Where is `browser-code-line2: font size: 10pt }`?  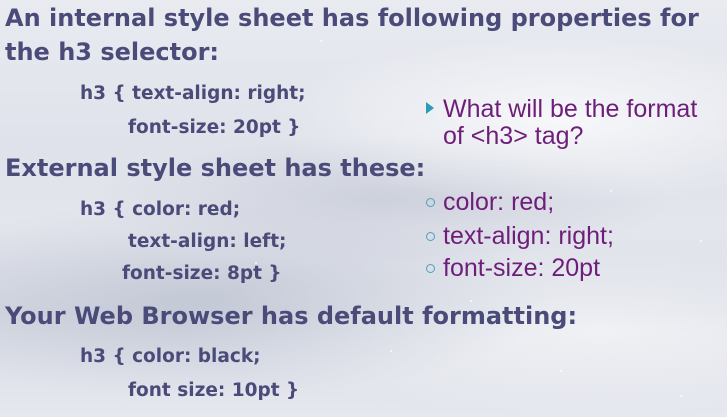 browser-code-line2: font size: 10pt } is located at coordinates (214, 390).